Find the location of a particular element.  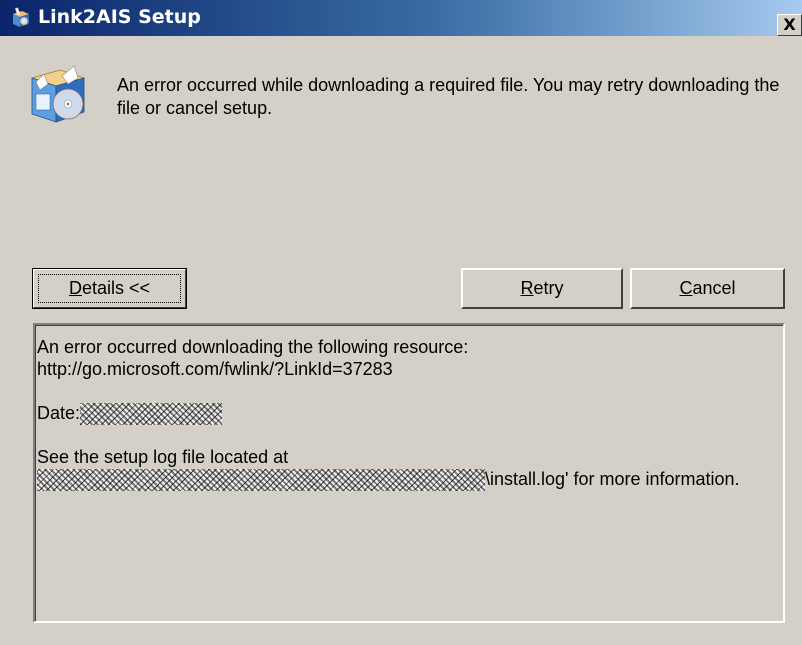

cancel-button: Cancel is located at coordinates (707, 288).